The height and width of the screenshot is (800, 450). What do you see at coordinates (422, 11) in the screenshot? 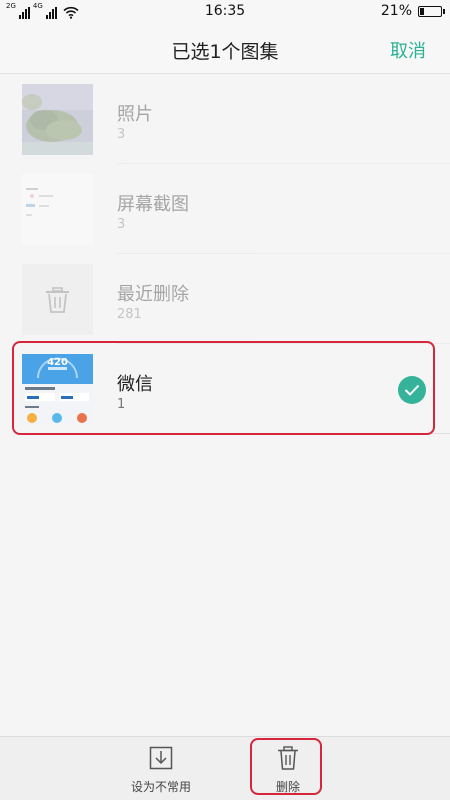
I see `battery-level` at bounding box center [422, 11].